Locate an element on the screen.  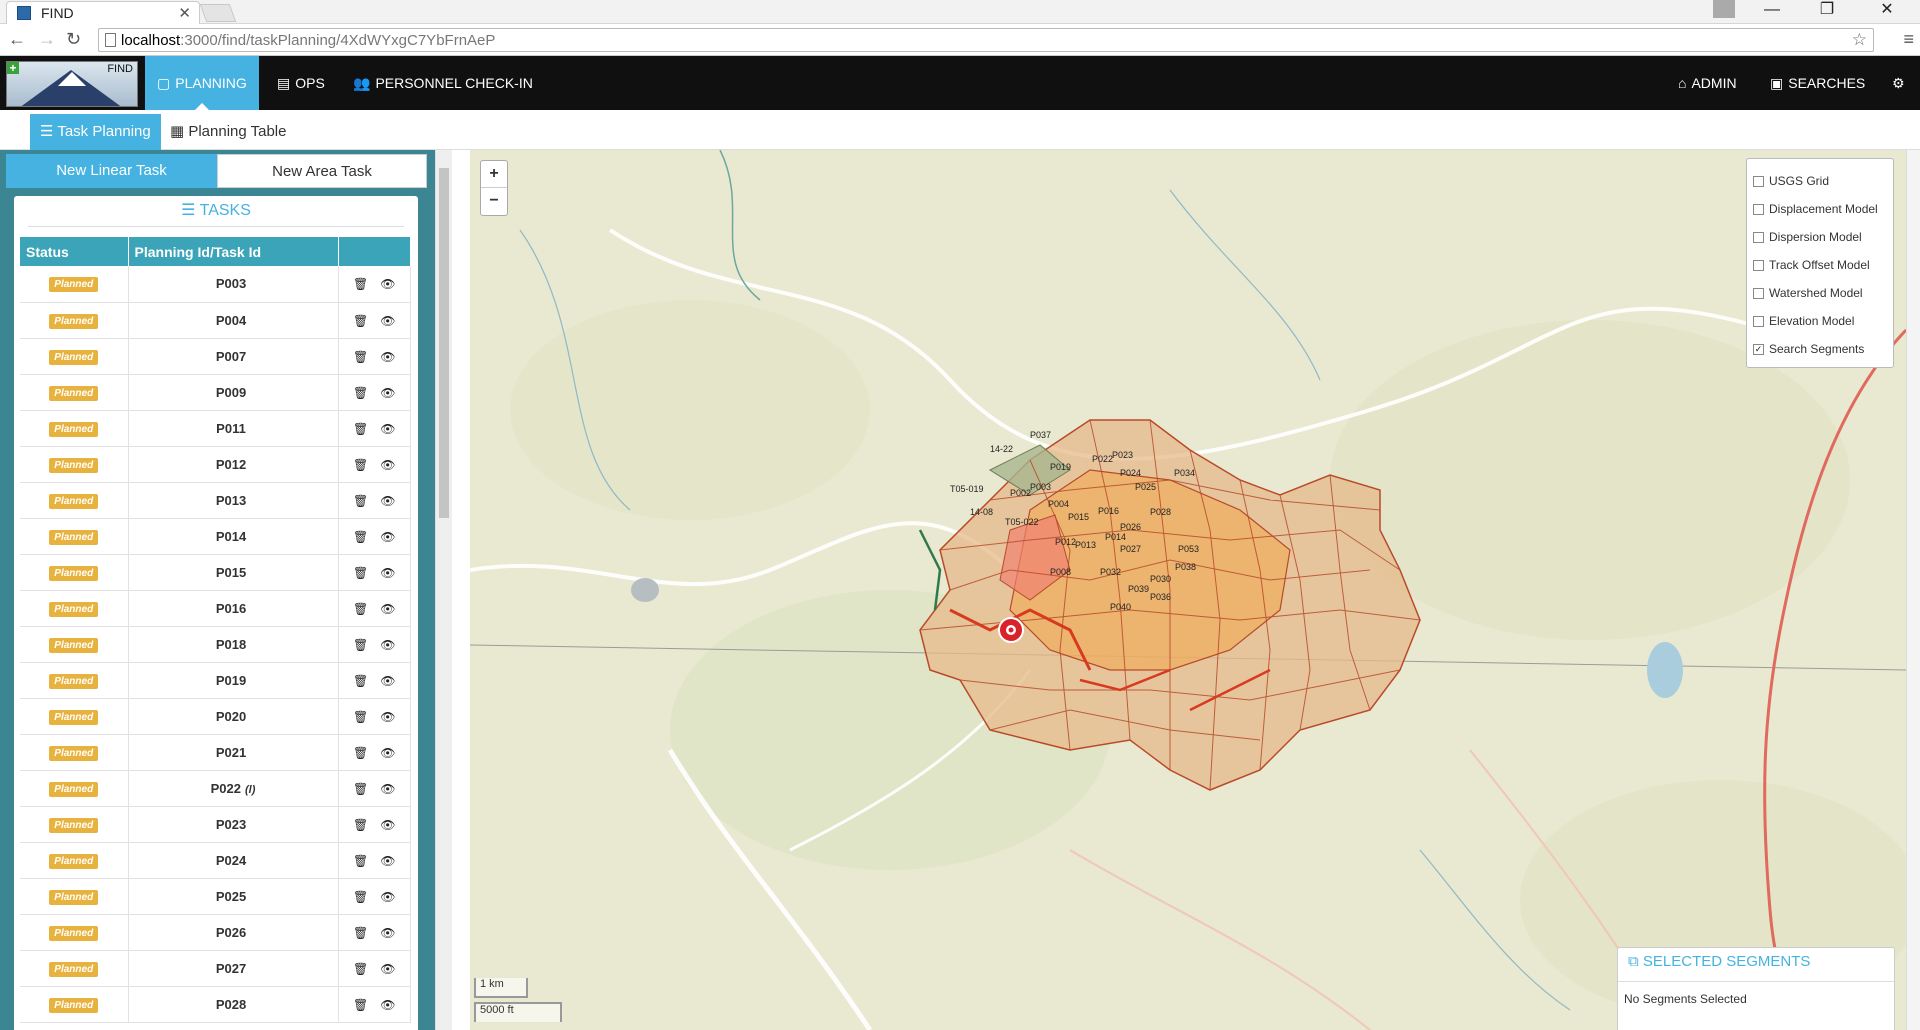
table-row: Planned P011 🗑 👁 is located at coordinates (215, 428).